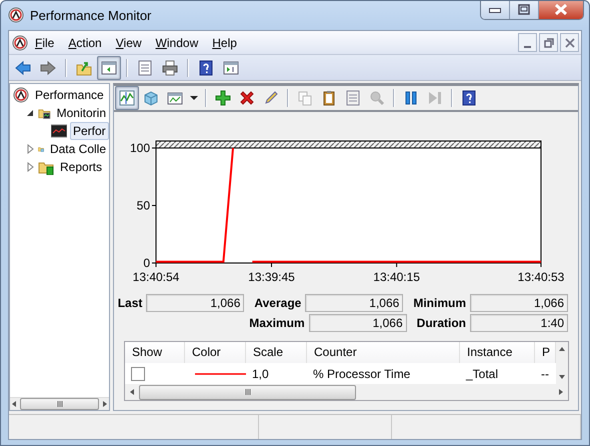  What do you see at coordinates (81, 113) in the screenshot?
I see `tree-item: Monitorin` at bounding box center [81, 113].